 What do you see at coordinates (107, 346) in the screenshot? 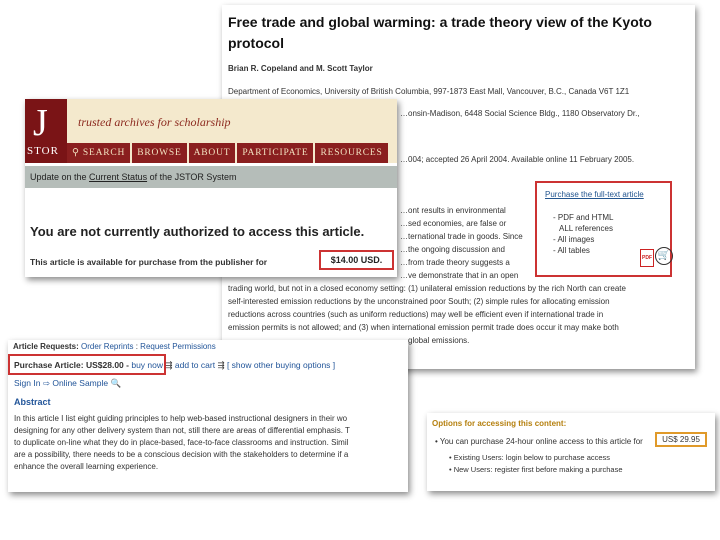
I see `order-reprints-link: Order Reprints` at bounding box center [107, 346].